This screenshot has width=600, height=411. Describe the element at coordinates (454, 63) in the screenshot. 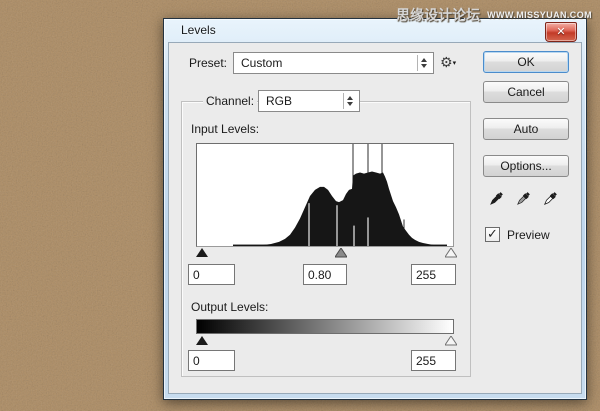

I see `caret-down-icon: ▾` at that location.